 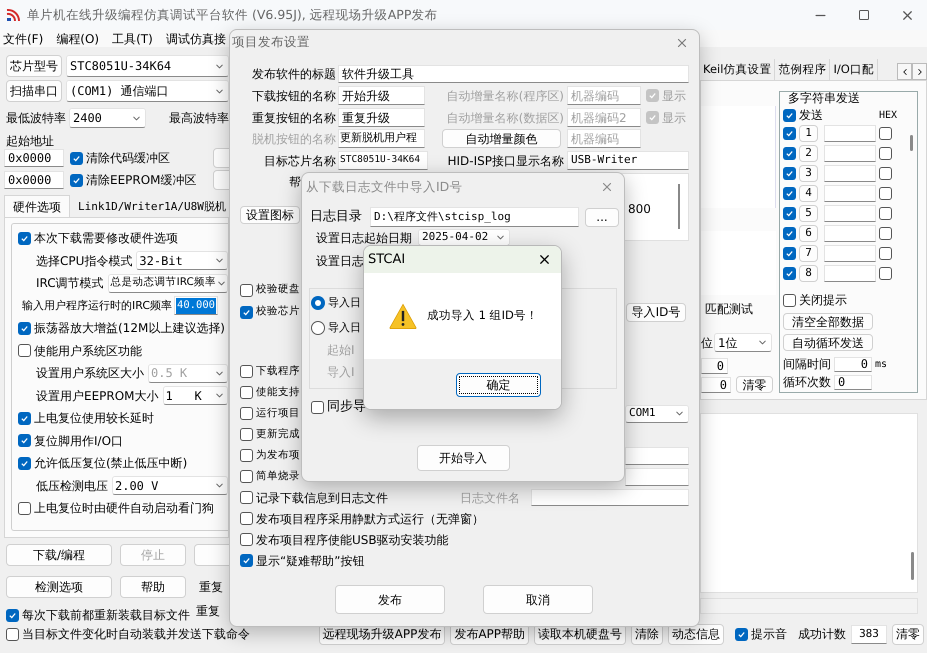 I want to click on dropdown: 1 K, so click(x=195, y=396).